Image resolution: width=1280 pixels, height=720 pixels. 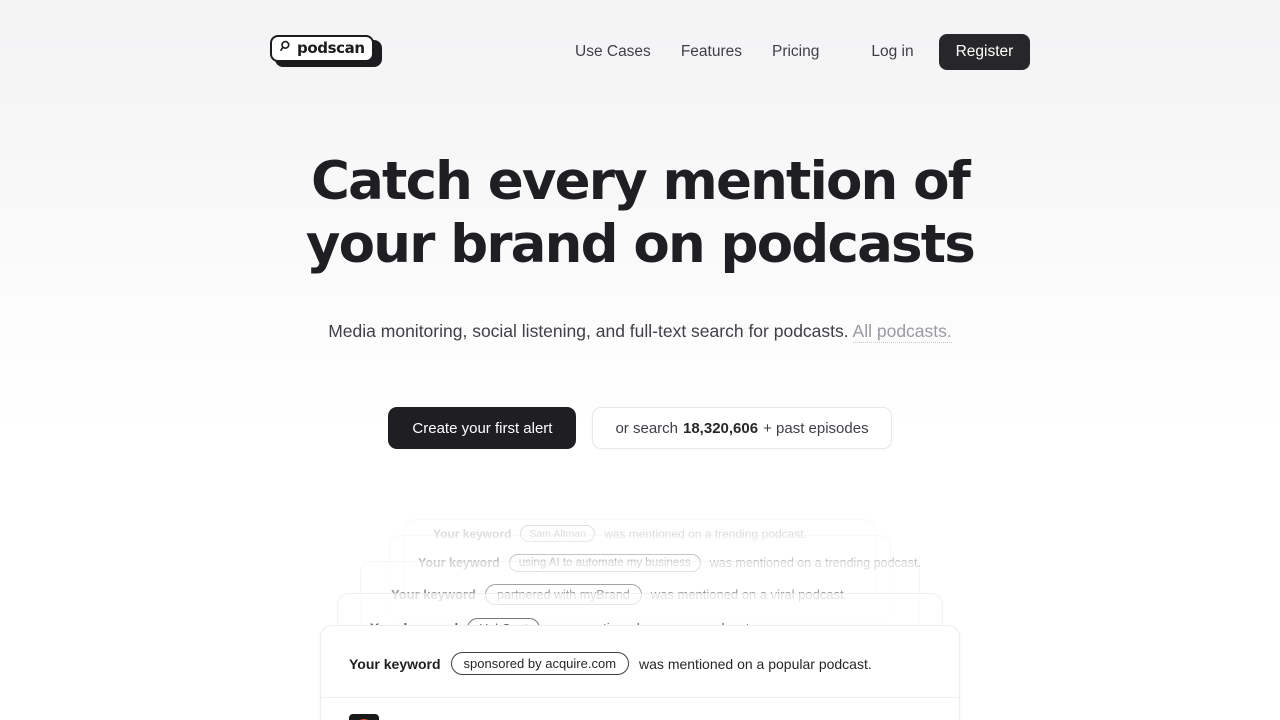 I want to click on hero-title-line-2: your brand on podcasts, so click(x=640, y=244).